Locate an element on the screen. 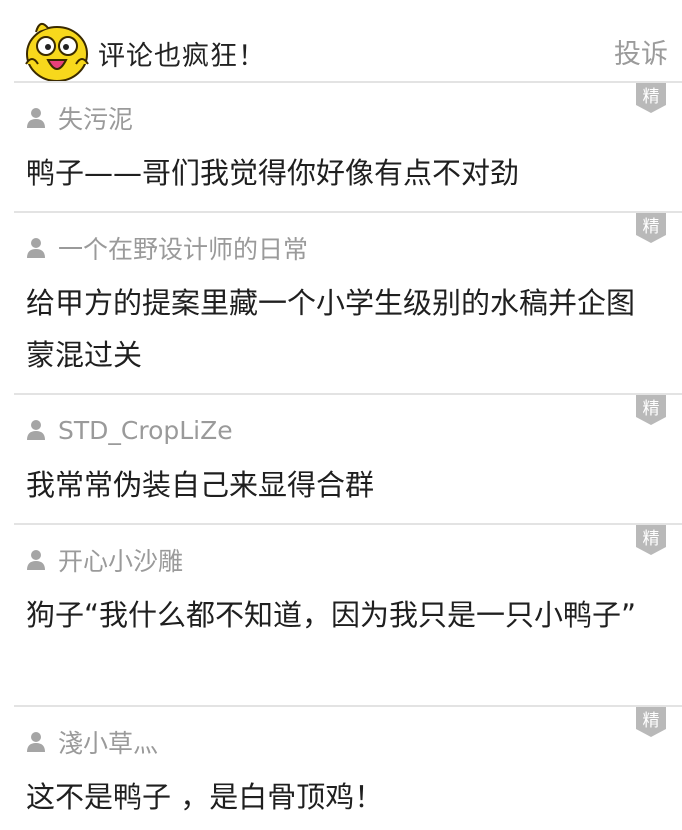  comment-username: 失污泥 is located at coordinates (95, 118).